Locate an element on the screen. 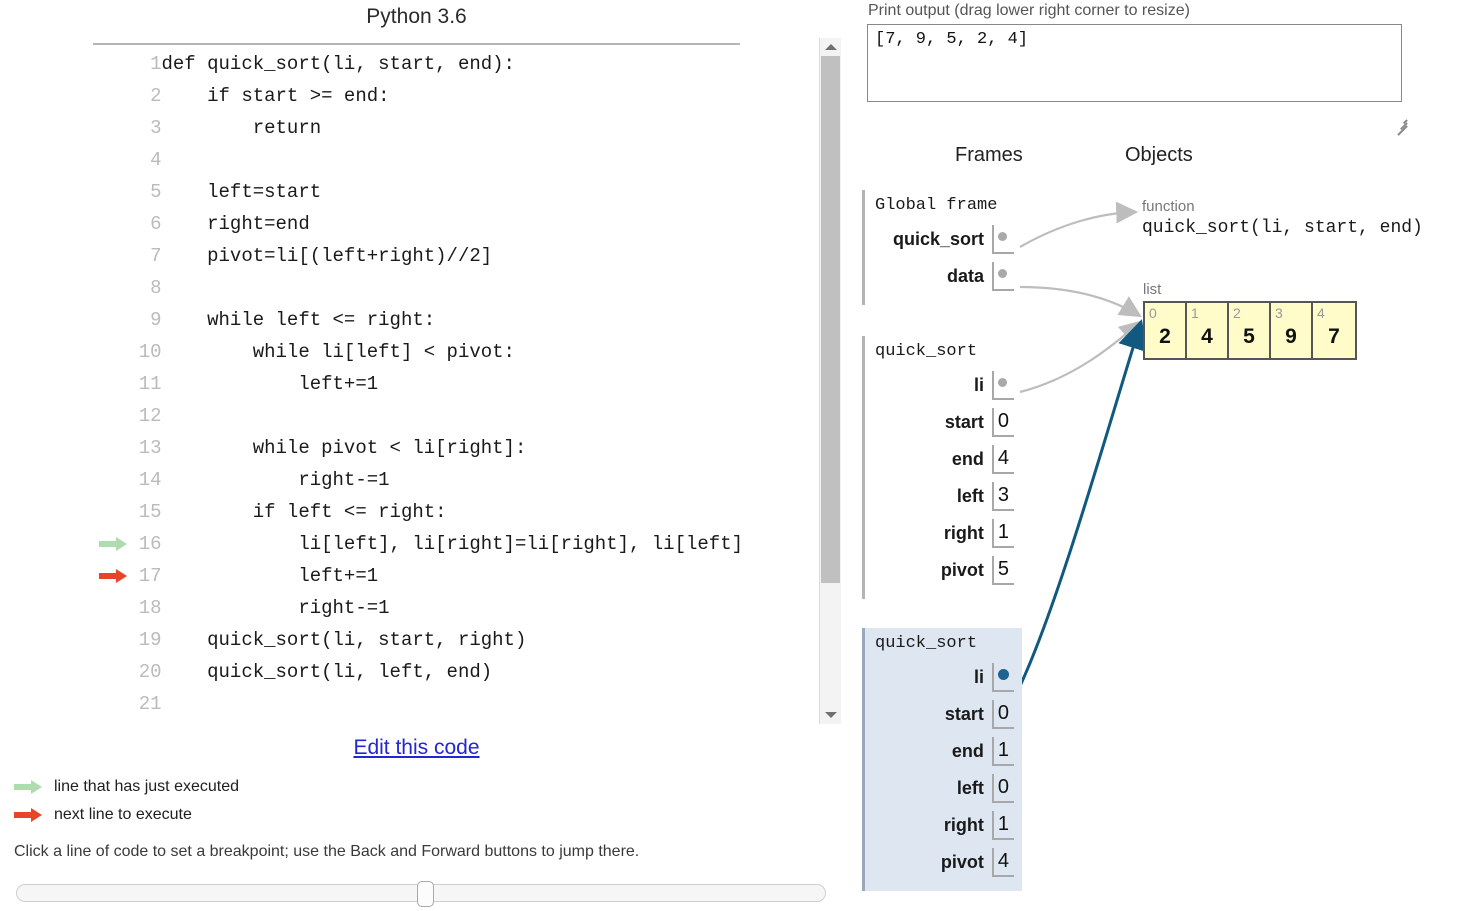 Image resolution: width=1478 pixels, height=911 pixels. code-line-row: 6 right=end is located at coordinates (418, 224).